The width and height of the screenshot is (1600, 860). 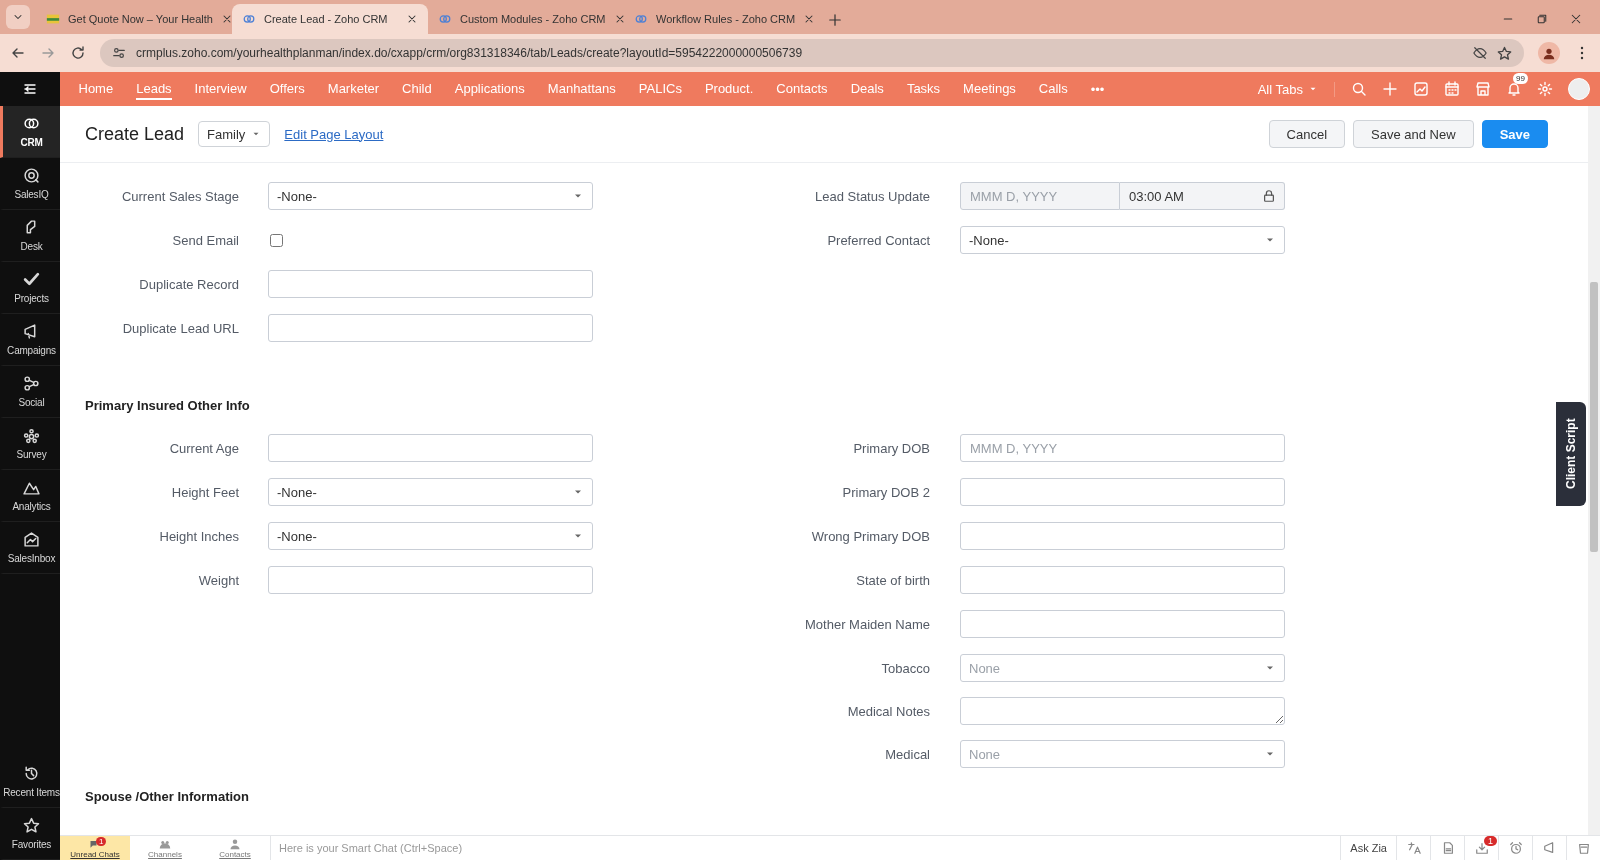 I want to click on checkbox, so click(x=276, y=240).